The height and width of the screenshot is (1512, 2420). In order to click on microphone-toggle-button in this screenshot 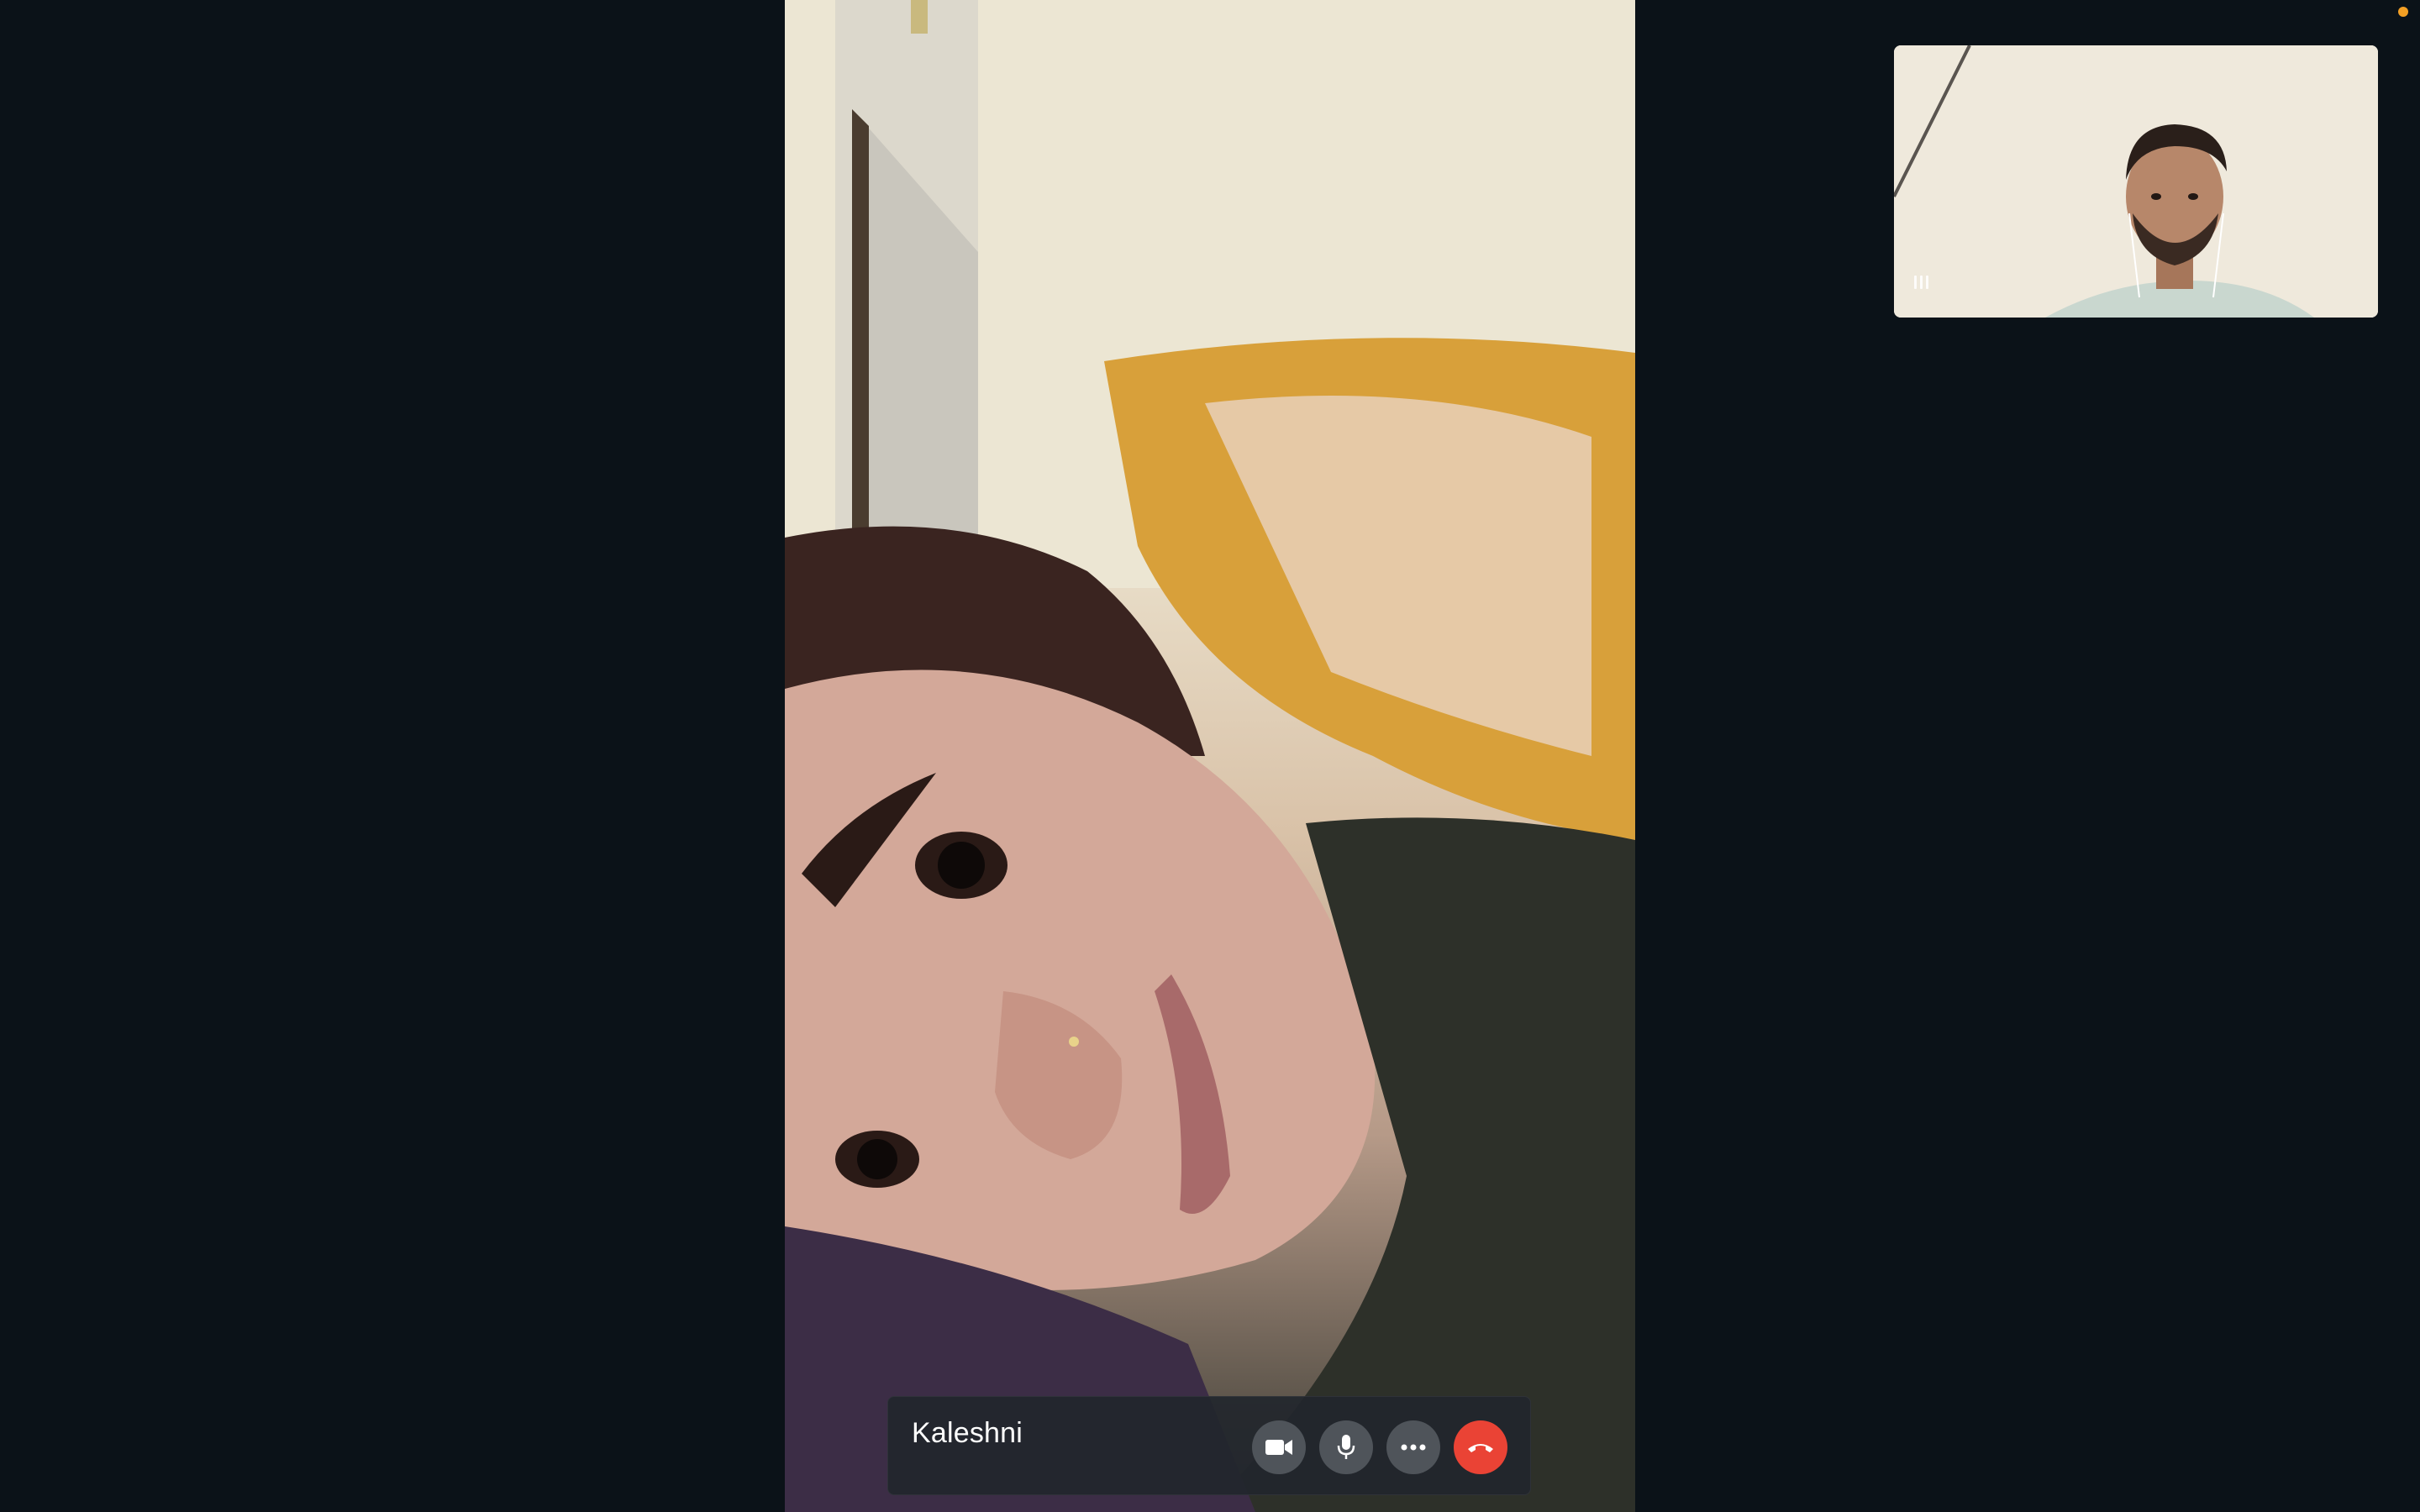, I will do `click(1346, 1447)`.